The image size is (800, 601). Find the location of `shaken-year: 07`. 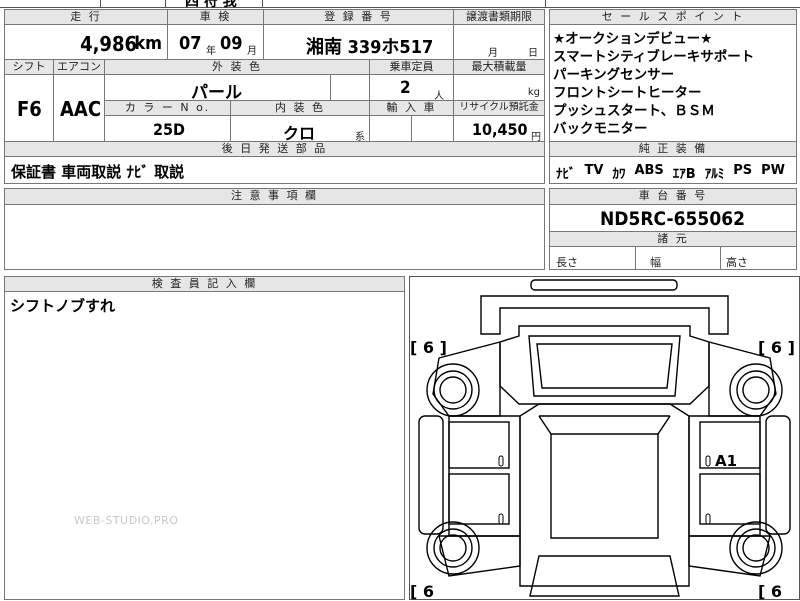

shaken-year: 07 is located at coordinates (190, 43).